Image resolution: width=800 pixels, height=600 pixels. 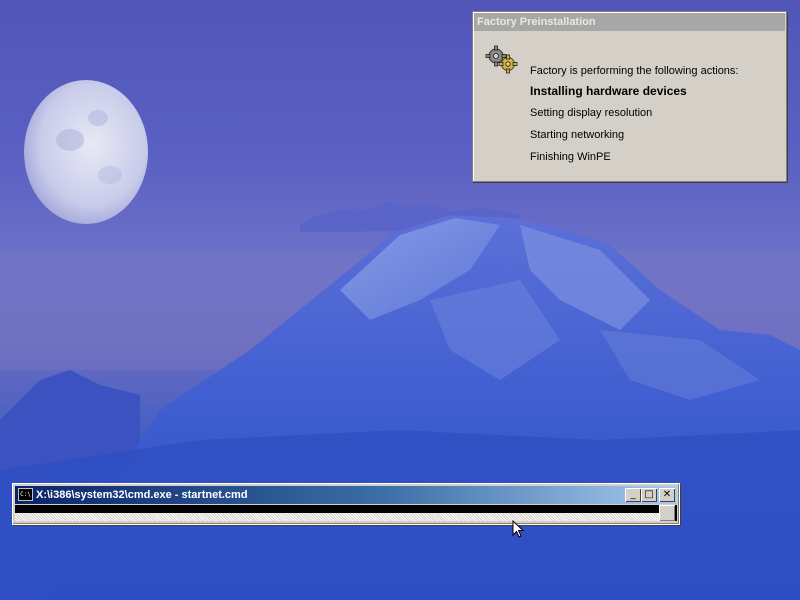 I want to click on mouse-cursor-icon, so click(x=518, y=529).